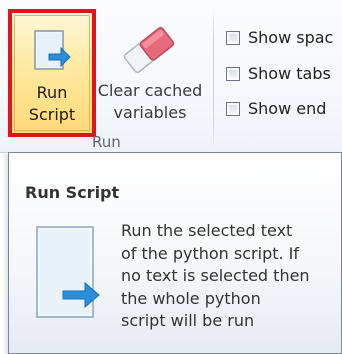 This screenshot has width=342, height=354. I want to click on tooltip-description-line: the whole python, so click(191, 298).